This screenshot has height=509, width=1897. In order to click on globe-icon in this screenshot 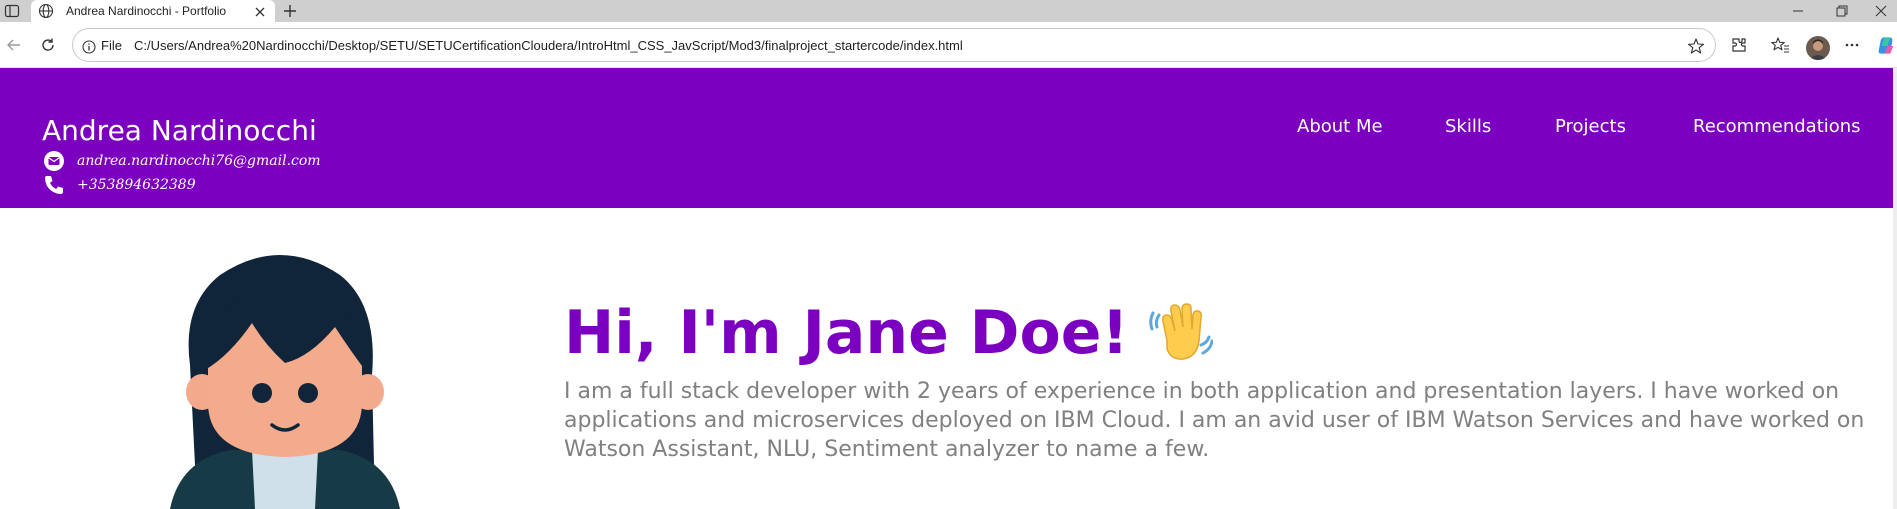, I will do `click(46, 11)`.